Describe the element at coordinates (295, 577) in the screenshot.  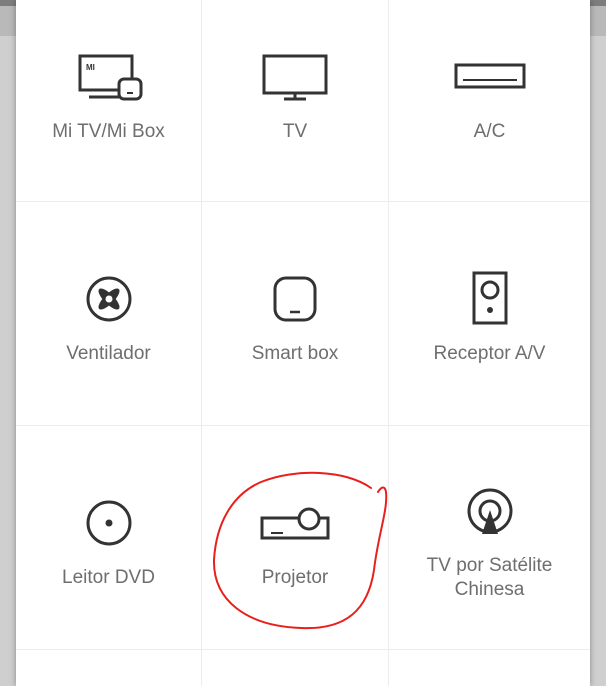
I see `device-label: Projetor` at that location.